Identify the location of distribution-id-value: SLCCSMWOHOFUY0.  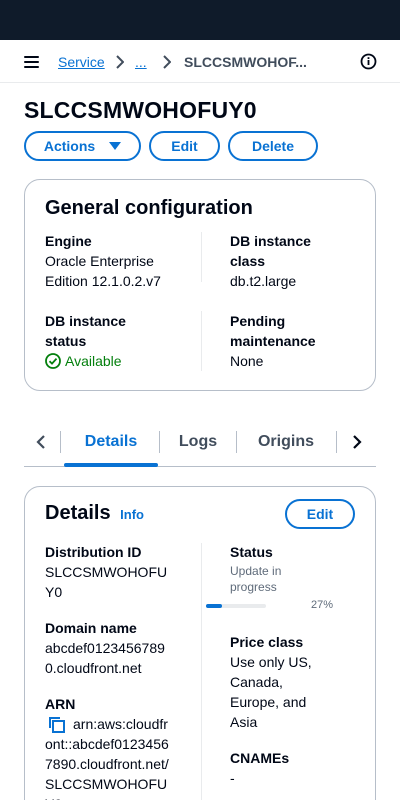
(106, 582).